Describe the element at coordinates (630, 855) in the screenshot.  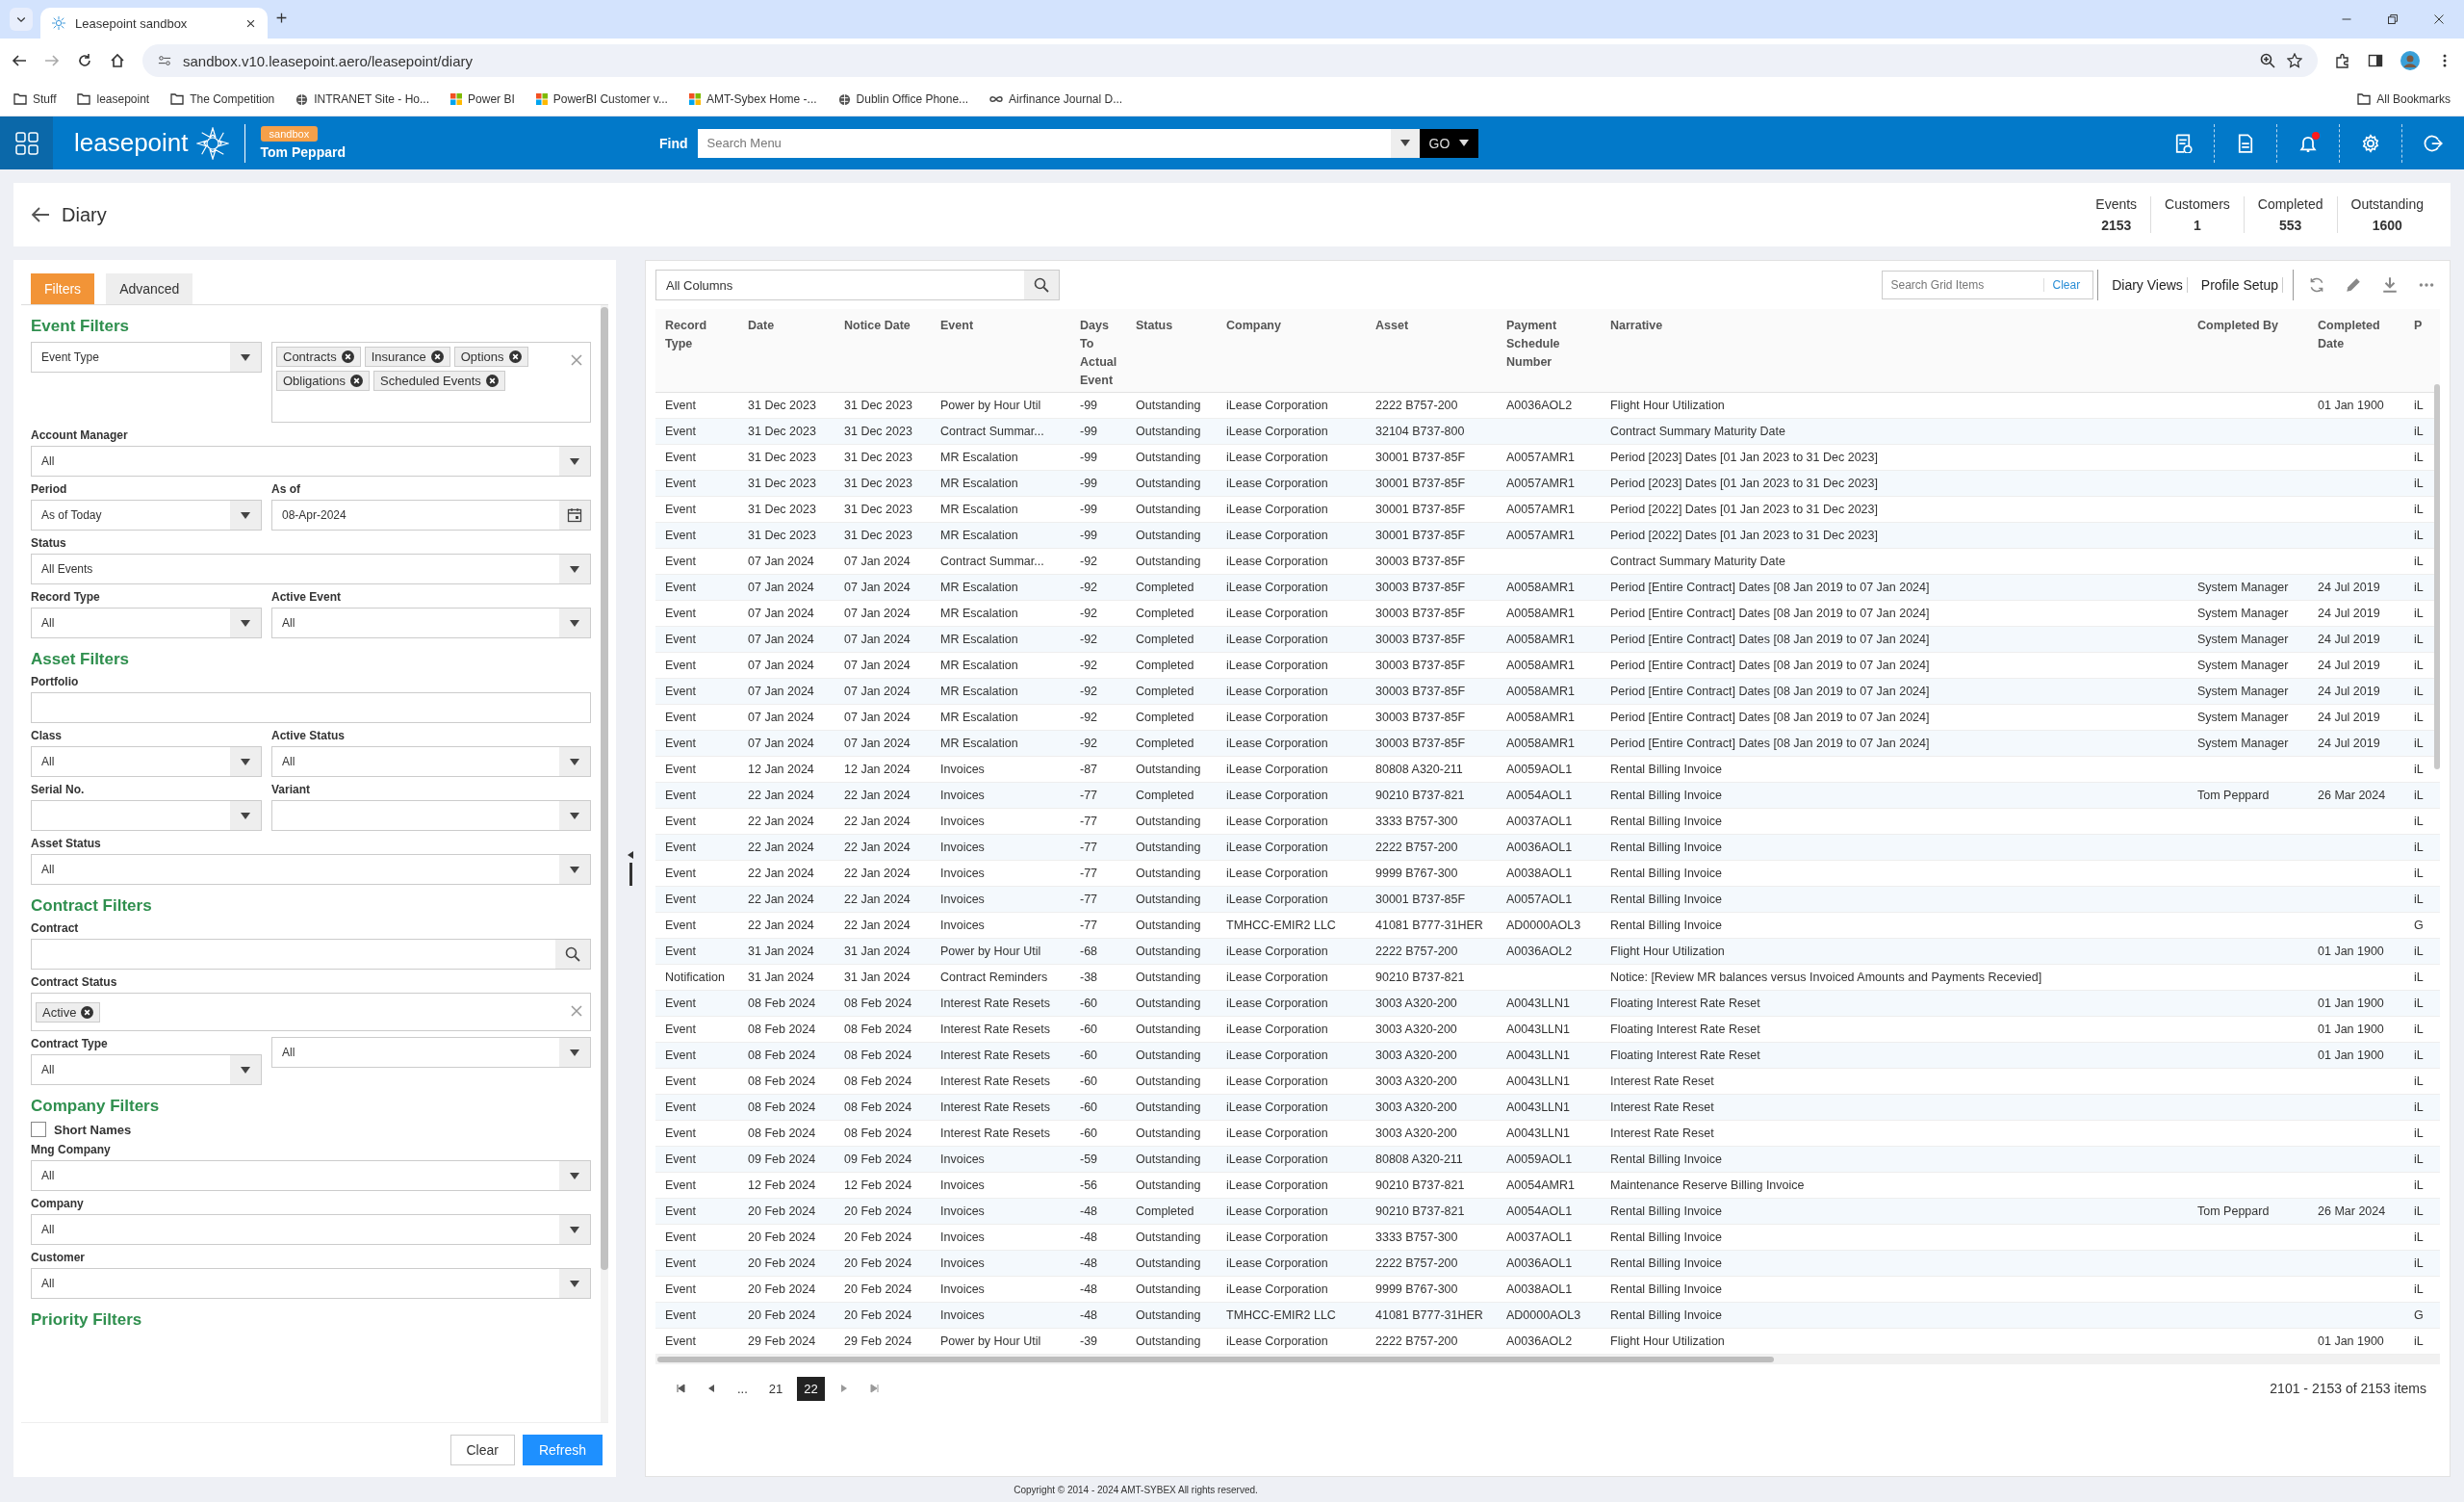
I see `collapse-arrow-icon` at that location.